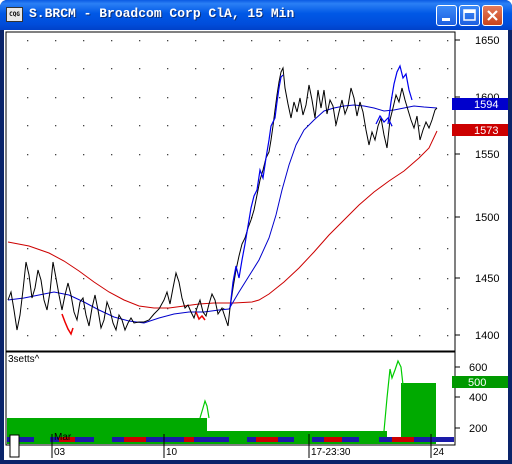  I want to click on scroll-handle, so click(14, 446).